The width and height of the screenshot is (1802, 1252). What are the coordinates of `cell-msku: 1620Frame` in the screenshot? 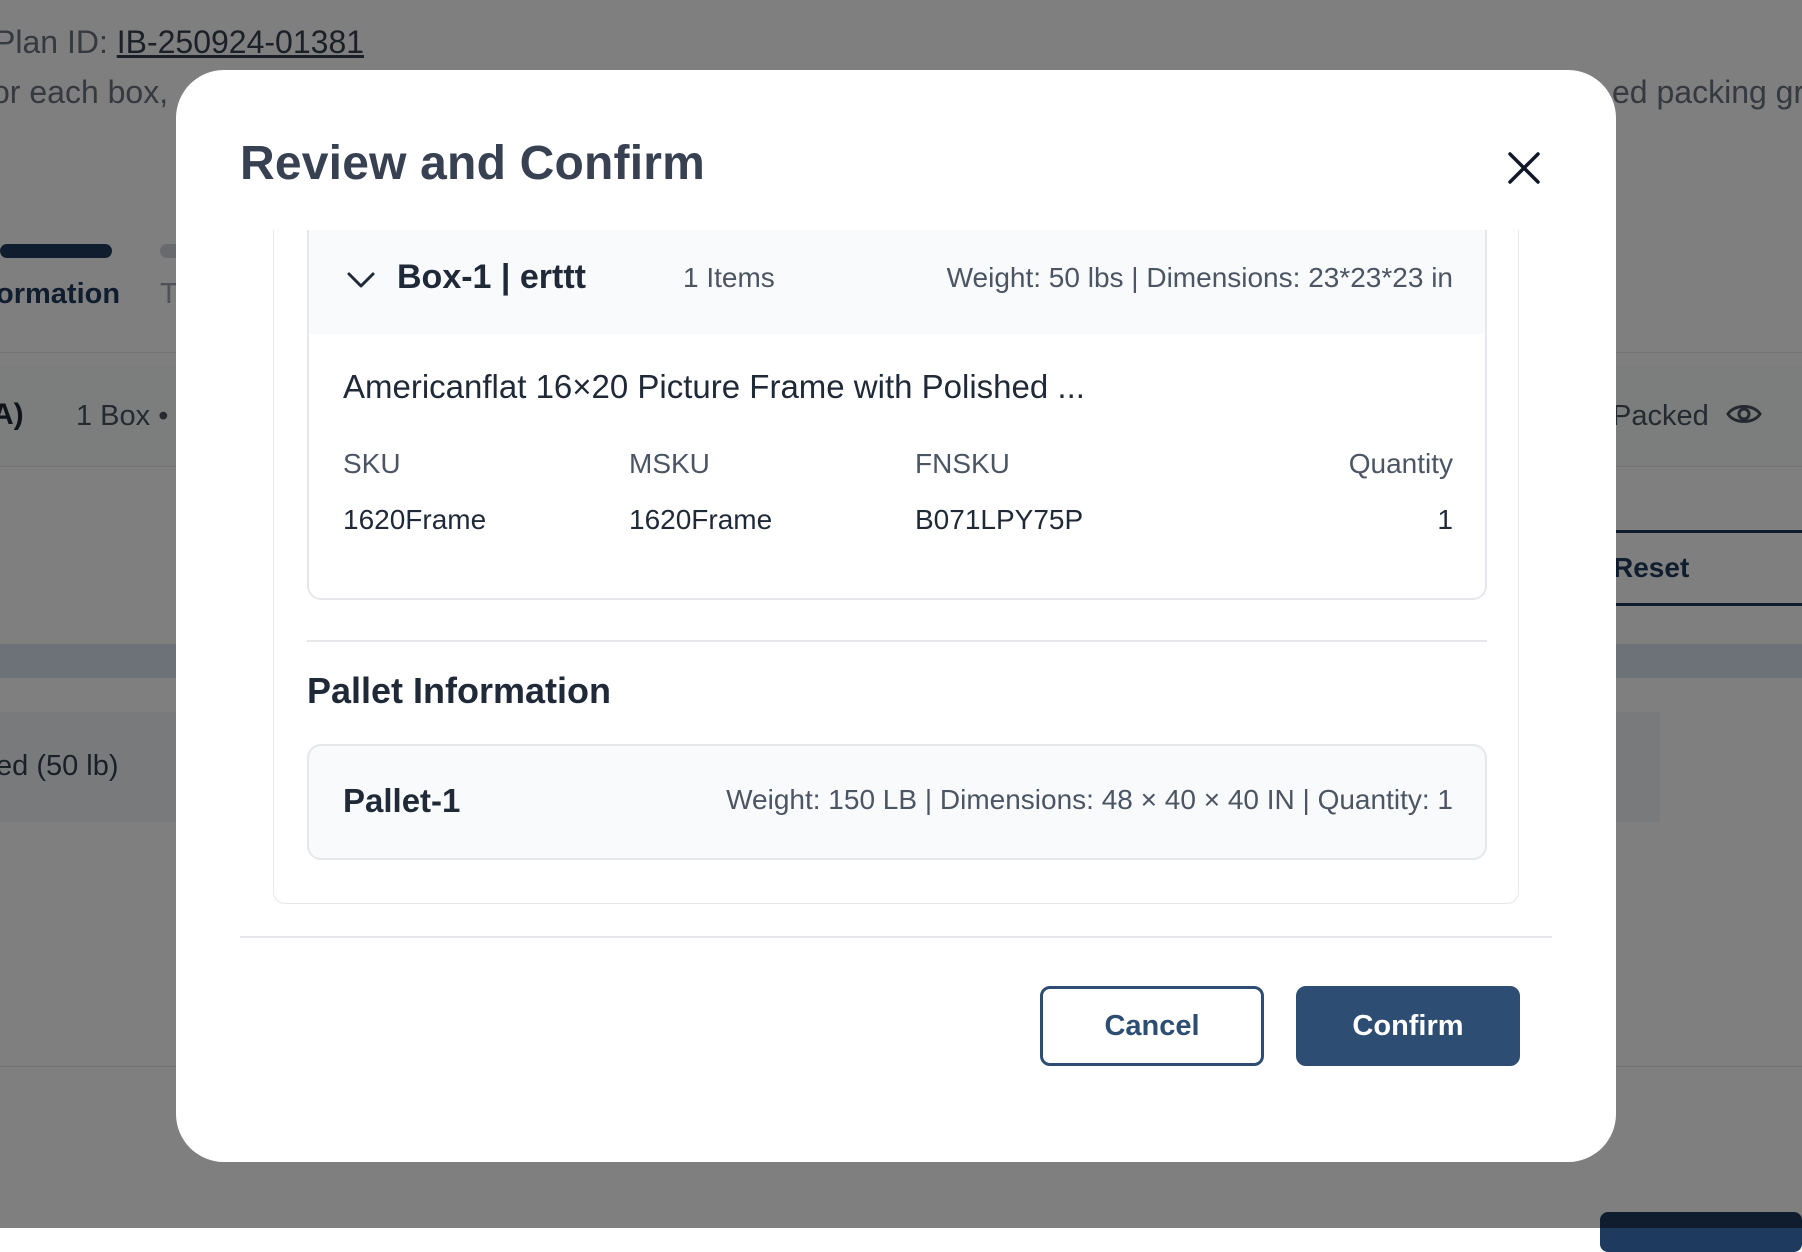 It's located at (701, 519).